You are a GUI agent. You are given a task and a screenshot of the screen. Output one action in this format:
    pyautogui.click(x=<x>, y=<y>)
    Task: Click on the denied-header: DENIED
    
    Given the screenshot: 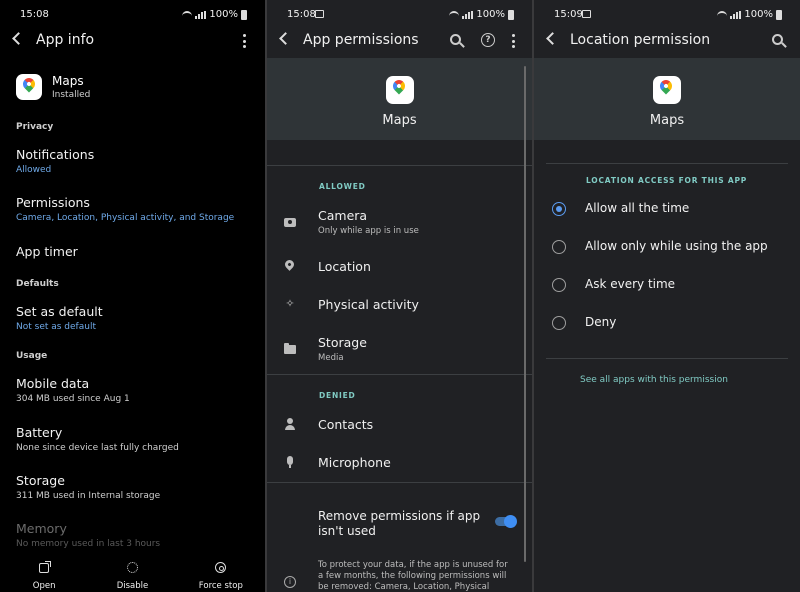 What is the action you would take?
    pyautogui.click(x=337, y=395)
    